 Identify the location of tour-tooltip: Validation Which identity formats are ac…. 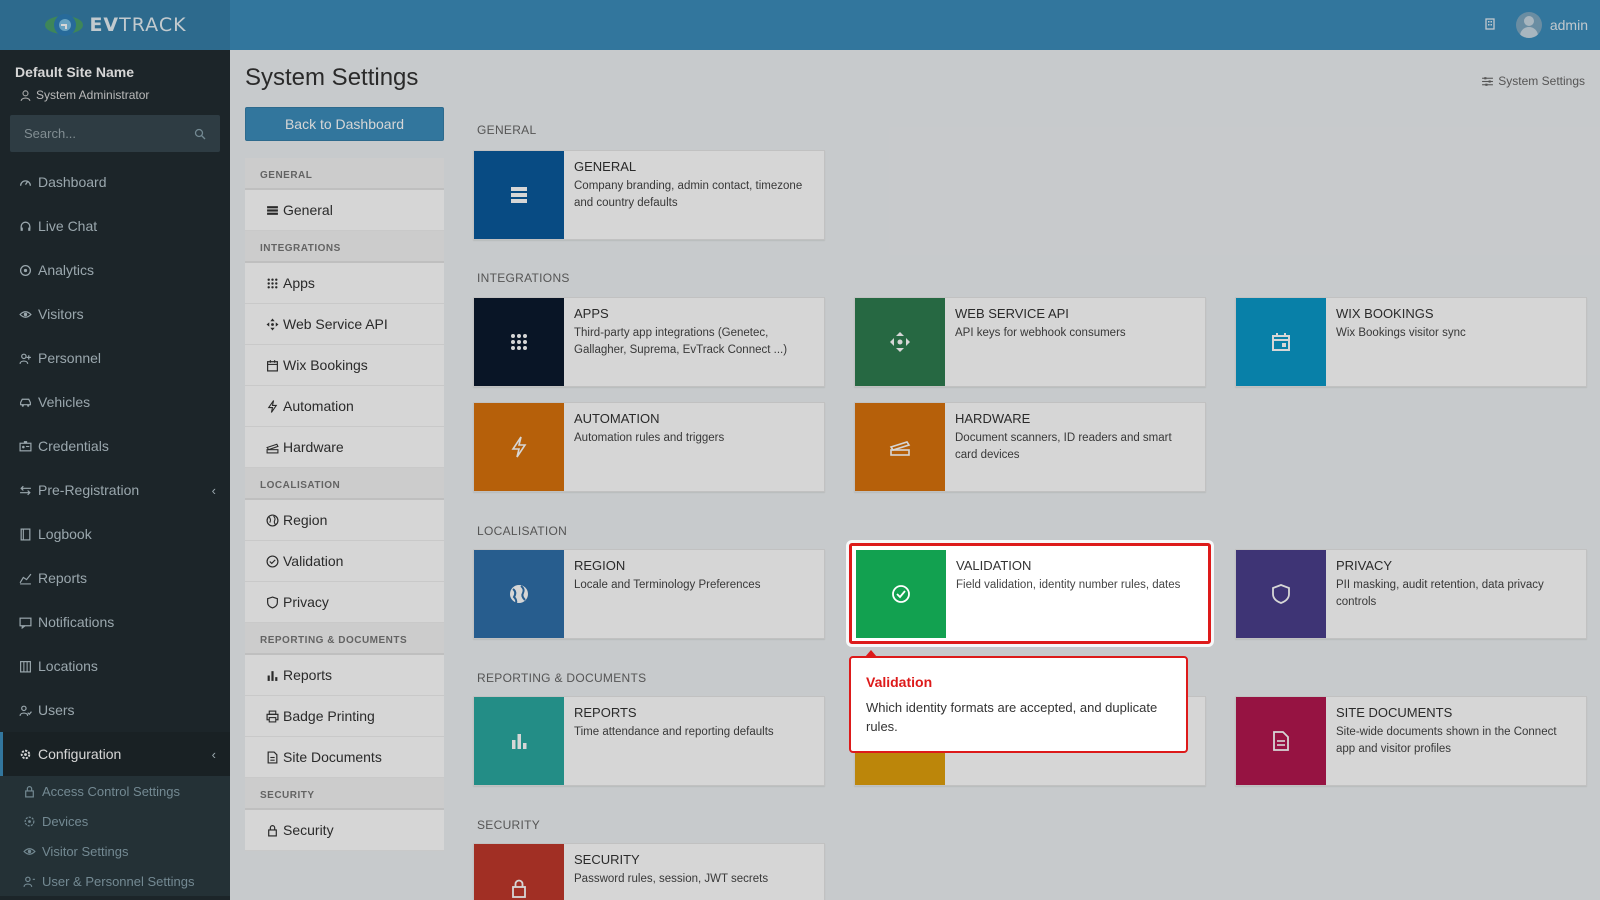
(1018, 701).